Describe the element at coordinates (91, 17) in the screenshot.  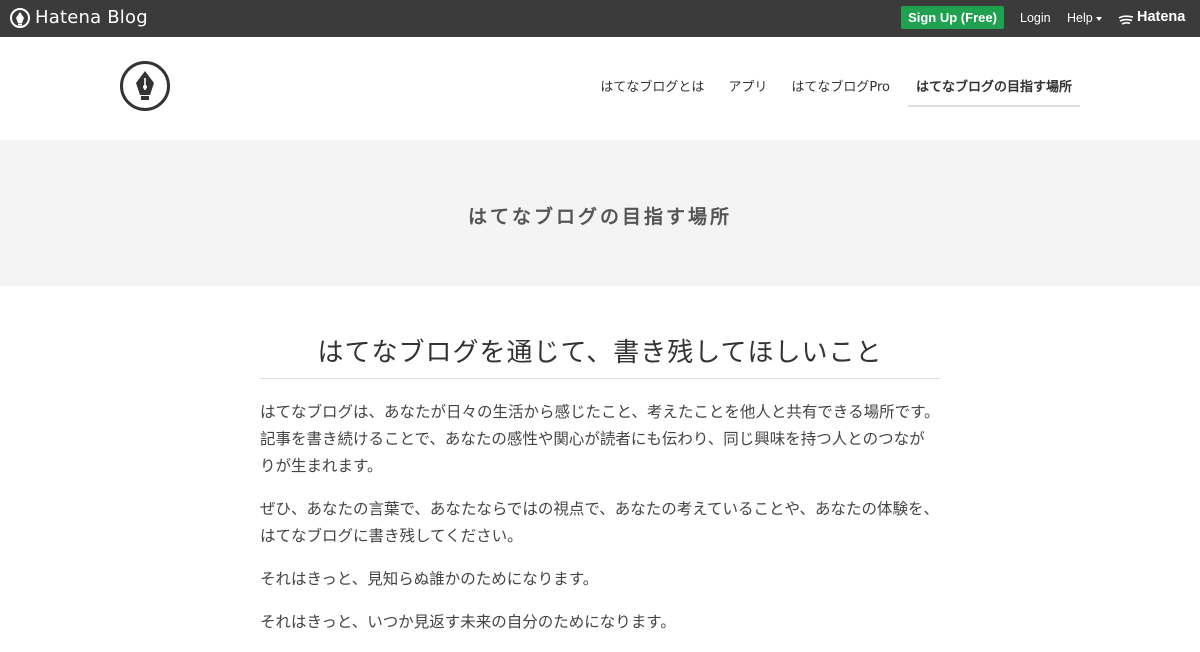
I see `brand-name: Hatena Blog` at that location.